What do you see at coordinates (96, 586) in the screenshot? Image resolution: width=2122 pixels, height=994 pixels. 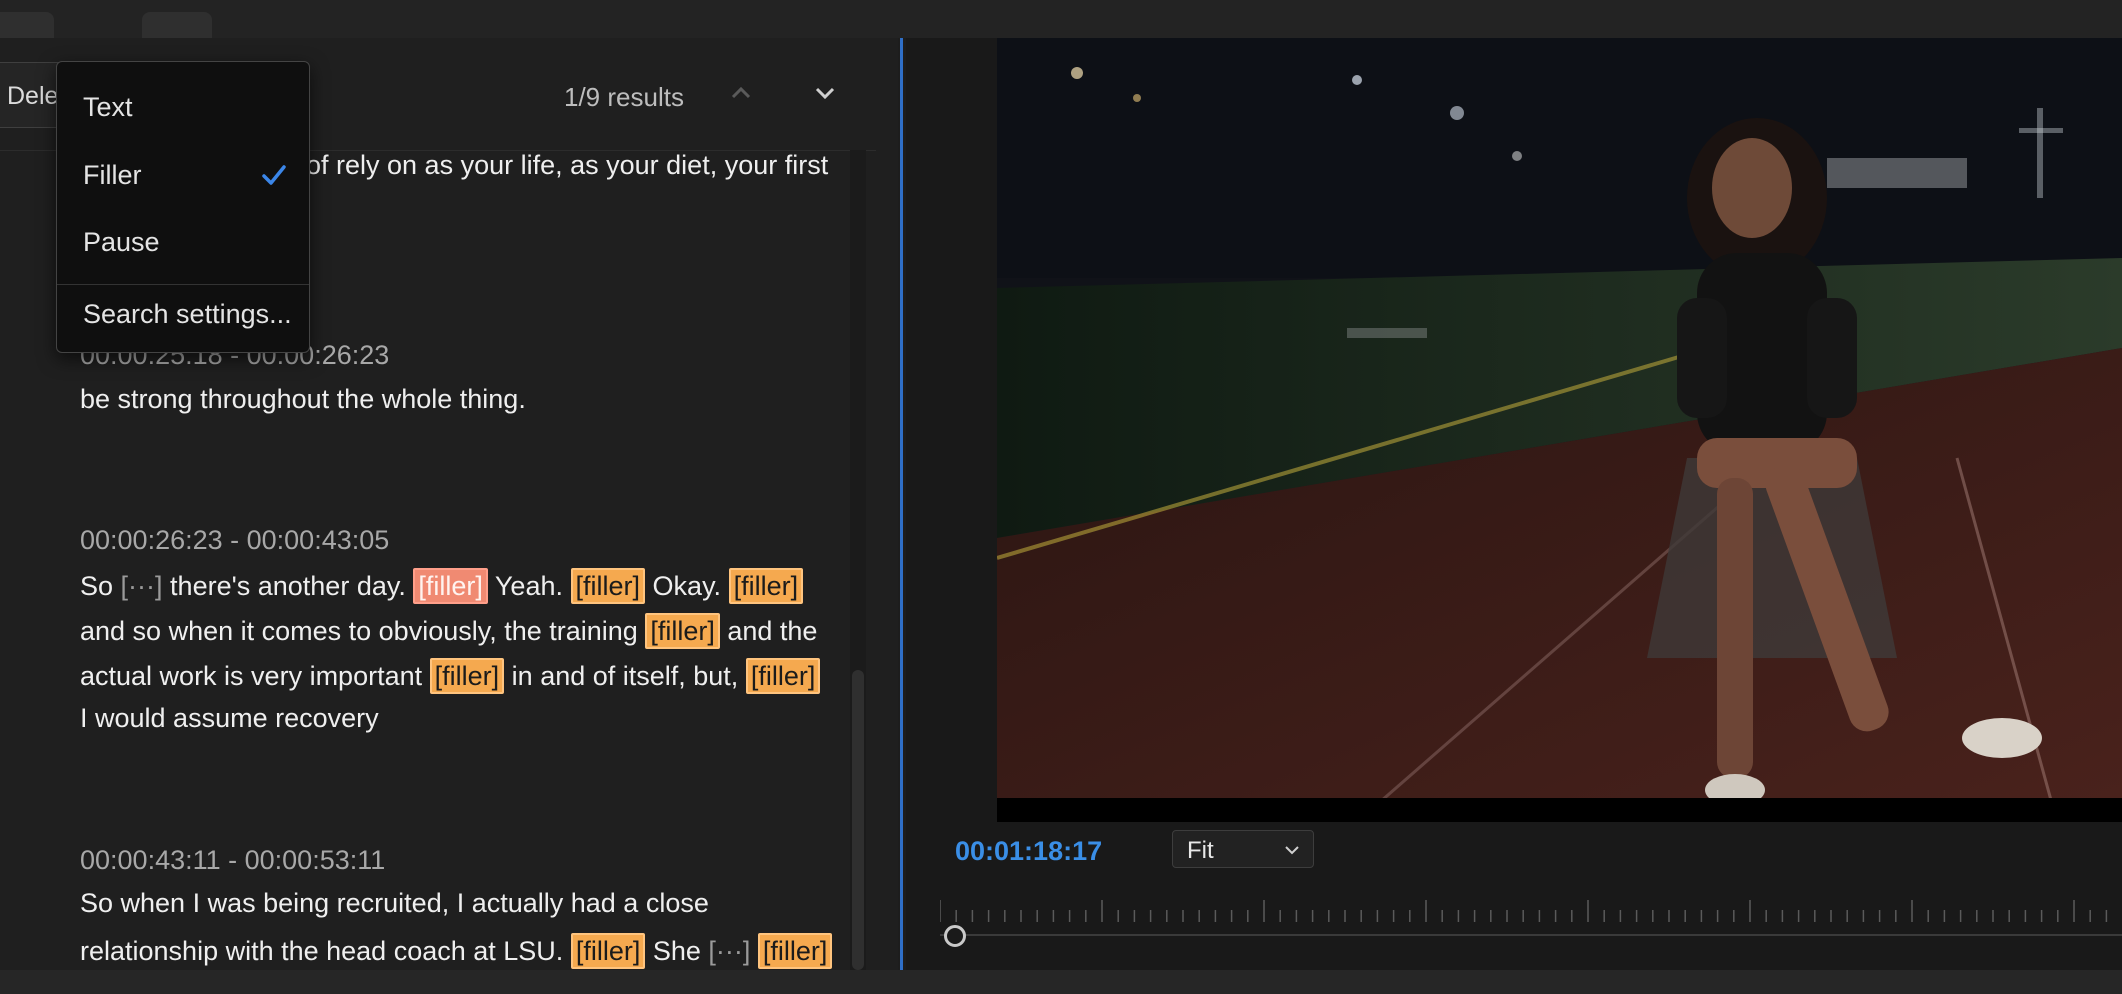 I see `word: So` at bounding box center [96, 586].